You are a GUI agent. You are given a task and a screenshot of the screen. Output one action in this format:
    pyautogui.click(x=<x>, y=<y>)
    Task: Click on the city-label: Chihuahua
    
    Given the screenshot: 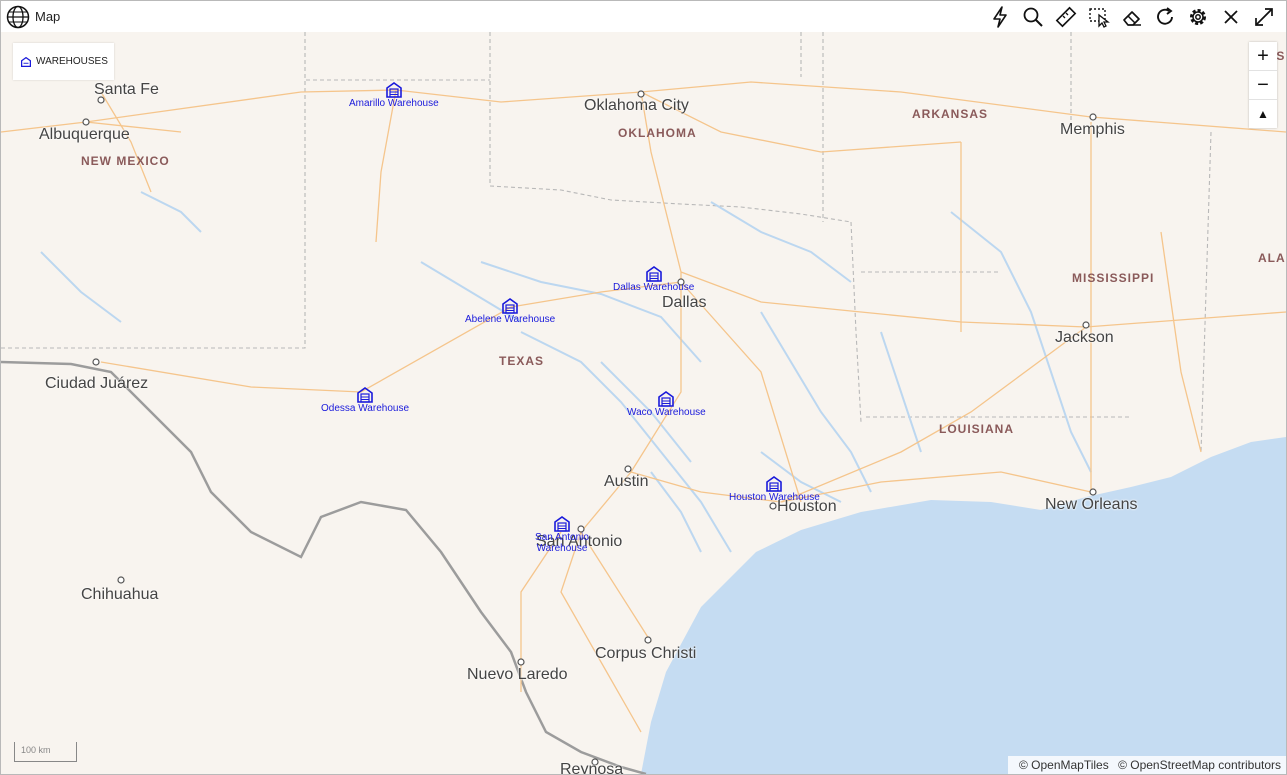 What is the action you would take?
    pyautogui.click(x=120, y=594)
    